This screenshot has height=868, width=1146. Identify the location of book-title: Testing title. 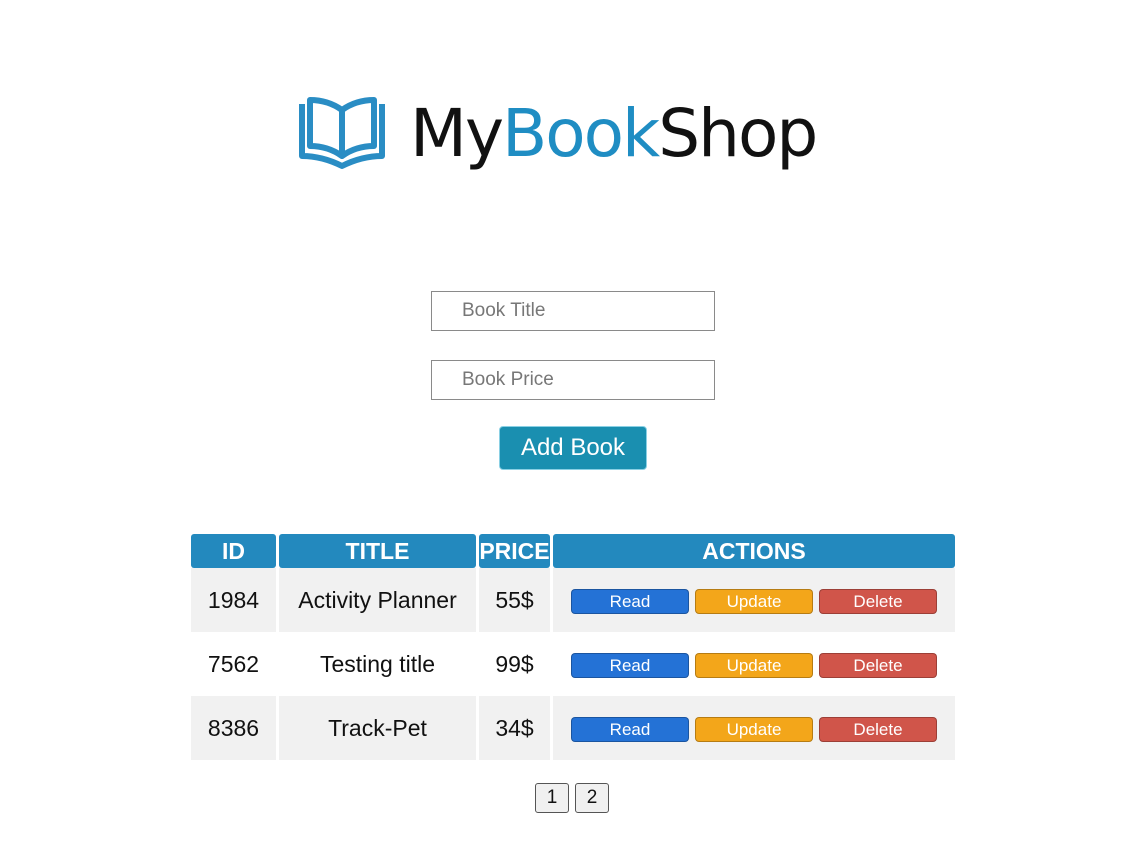
(377, 663).